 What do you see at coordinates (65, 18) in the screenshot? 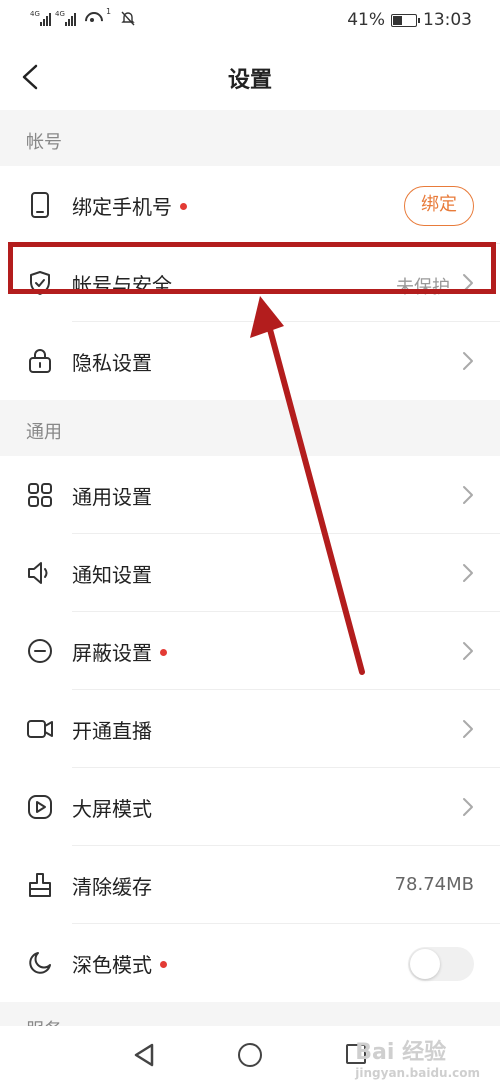
I see `signal-icon-2: 4G` at bounding box center [65, 18].